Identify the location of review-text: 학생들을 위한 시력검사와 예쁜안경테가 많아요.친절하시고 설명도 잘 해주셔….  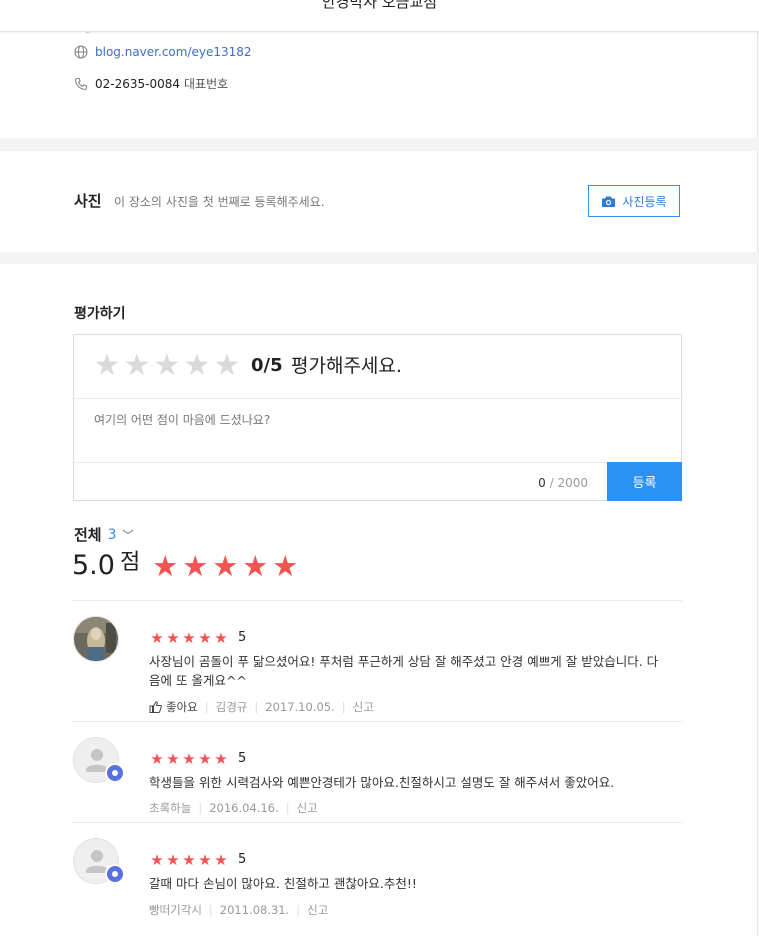
(382, 782).